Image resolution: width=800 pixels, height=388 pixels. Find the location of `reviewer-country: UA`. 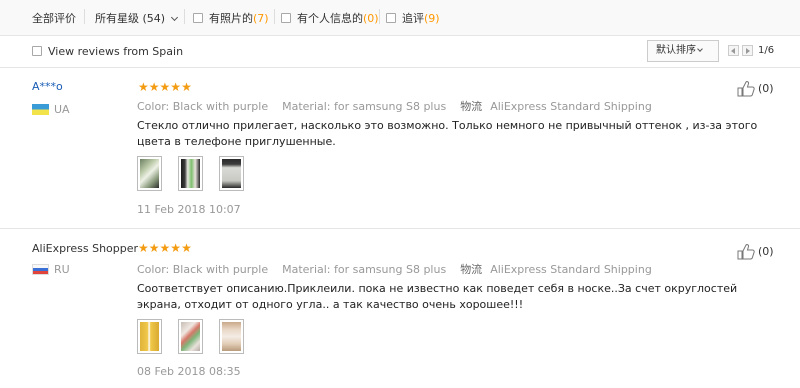

reviewer-country: UA is located at coordinates (62, 109).